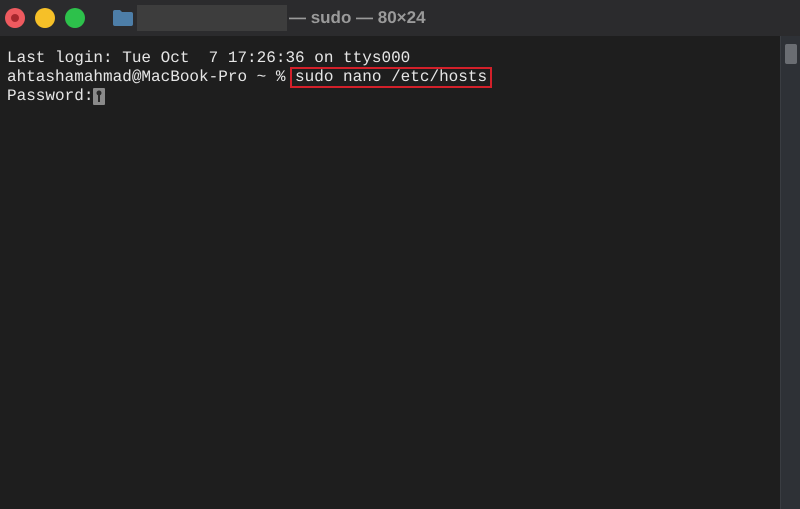 The height and width of the screenshot is (509, 800). I want to click on scroll-thumb, so click(790, 54).